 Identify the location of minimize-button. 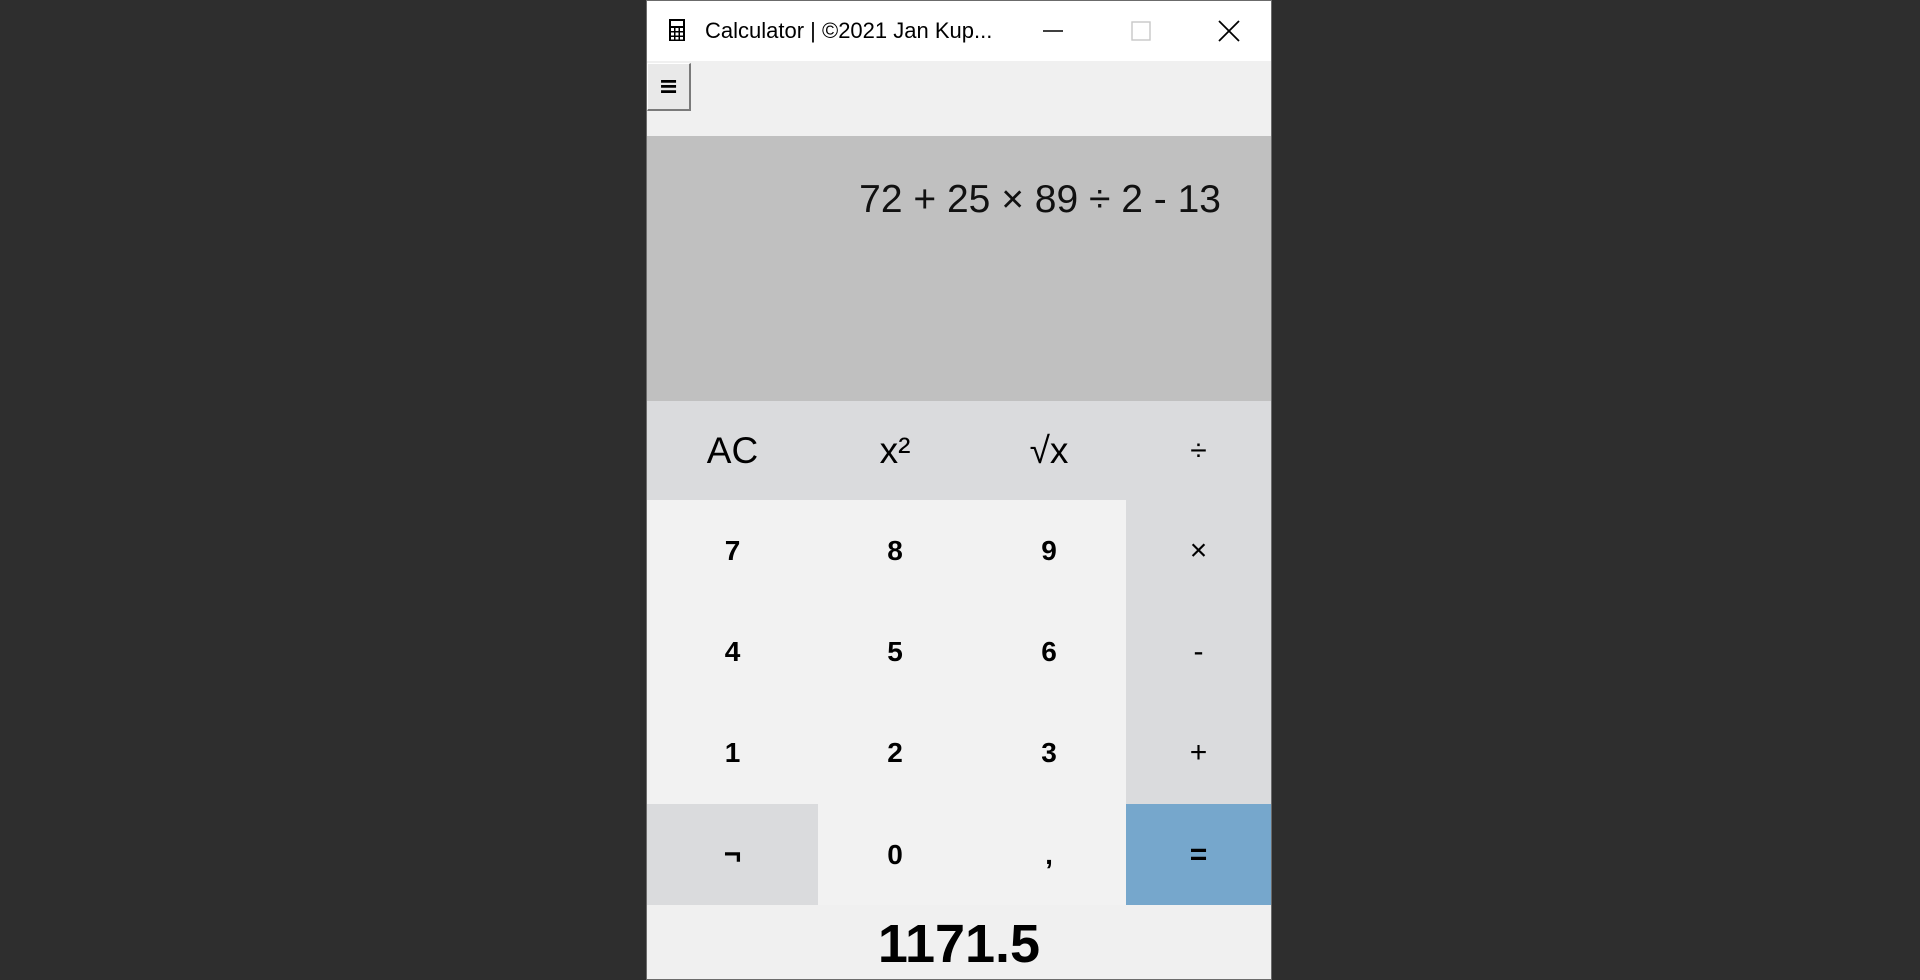
(1052, 31).